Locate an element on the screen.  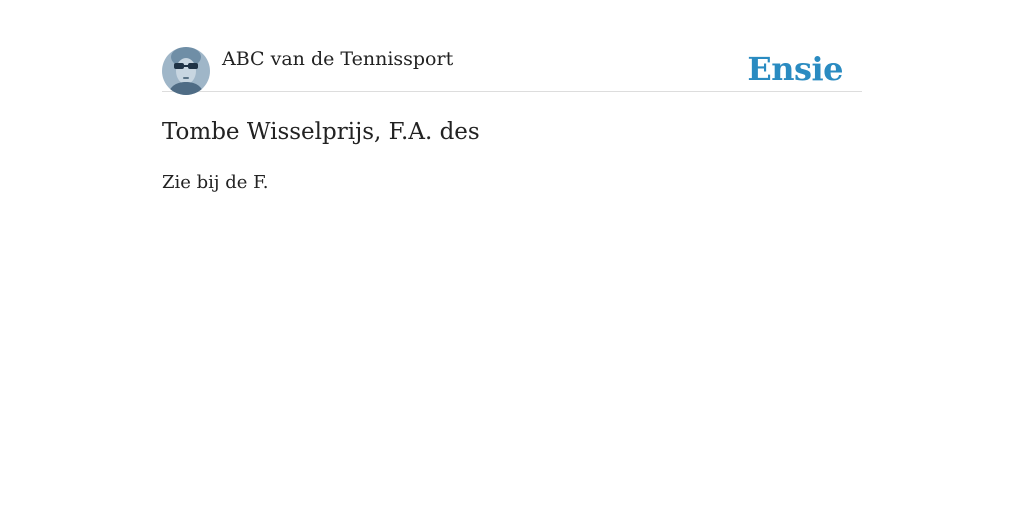
site-title-link: ABC van de Tennissport is located at coordinates (337, 59).